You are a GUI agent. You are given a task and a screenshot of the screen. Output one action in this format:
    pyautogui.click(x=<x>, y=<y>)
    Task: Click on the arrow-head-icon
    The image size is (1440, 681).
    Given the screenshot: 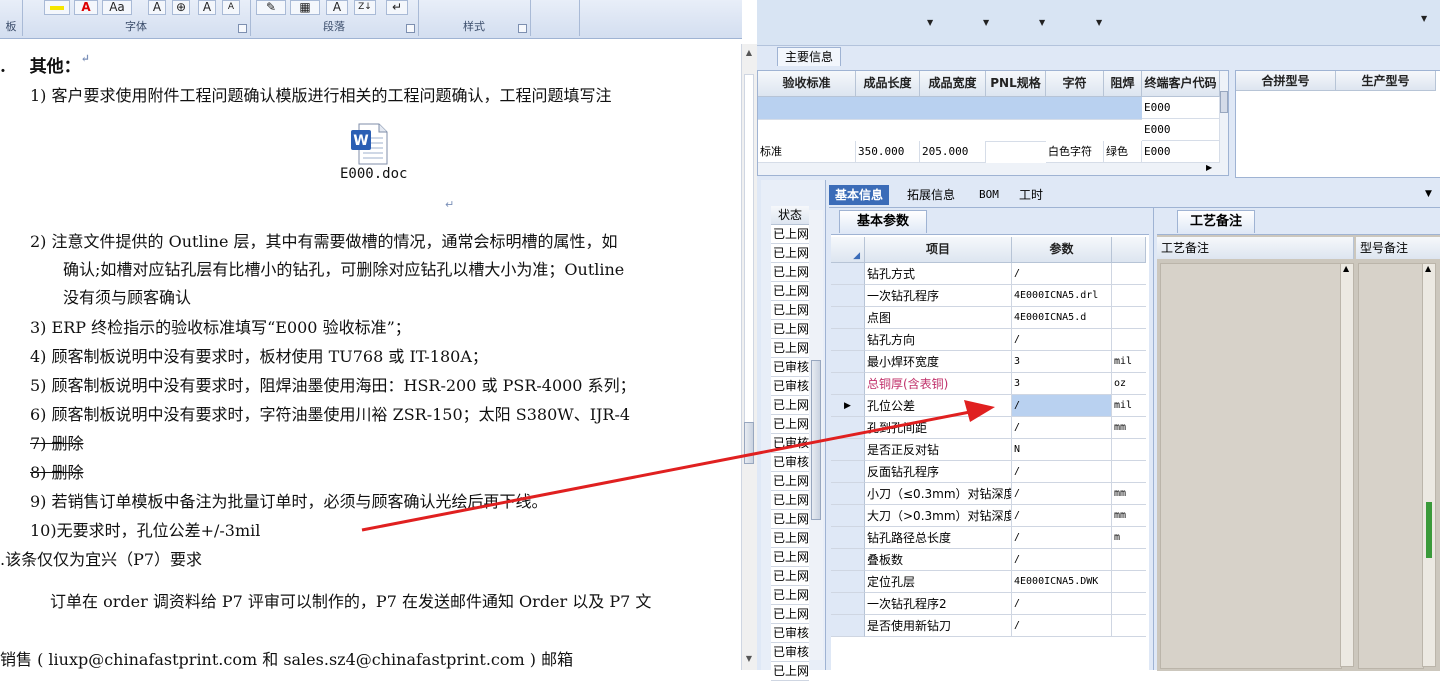 What is the action you would take?
    pyautogui.click(x=979, y=411)
    